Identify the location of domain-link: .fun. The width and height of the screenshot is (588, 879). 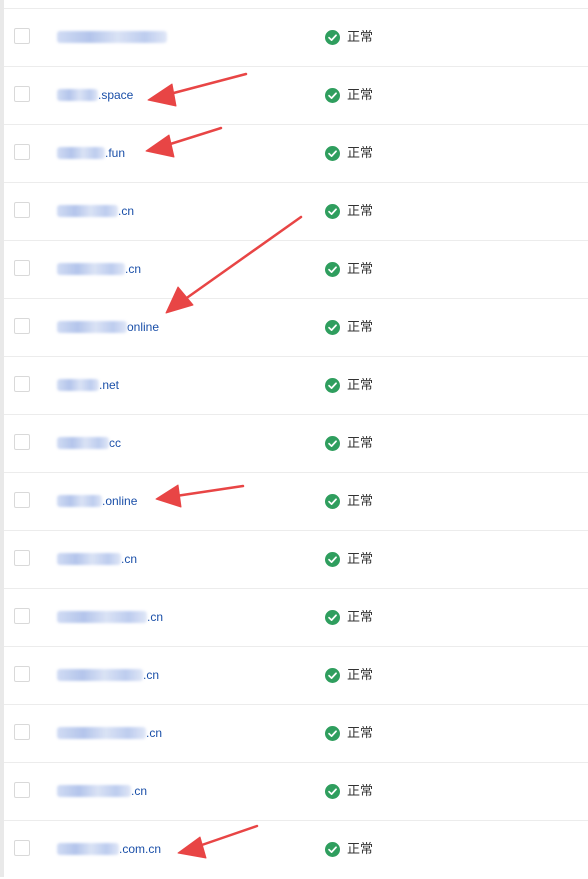
(91, 153).